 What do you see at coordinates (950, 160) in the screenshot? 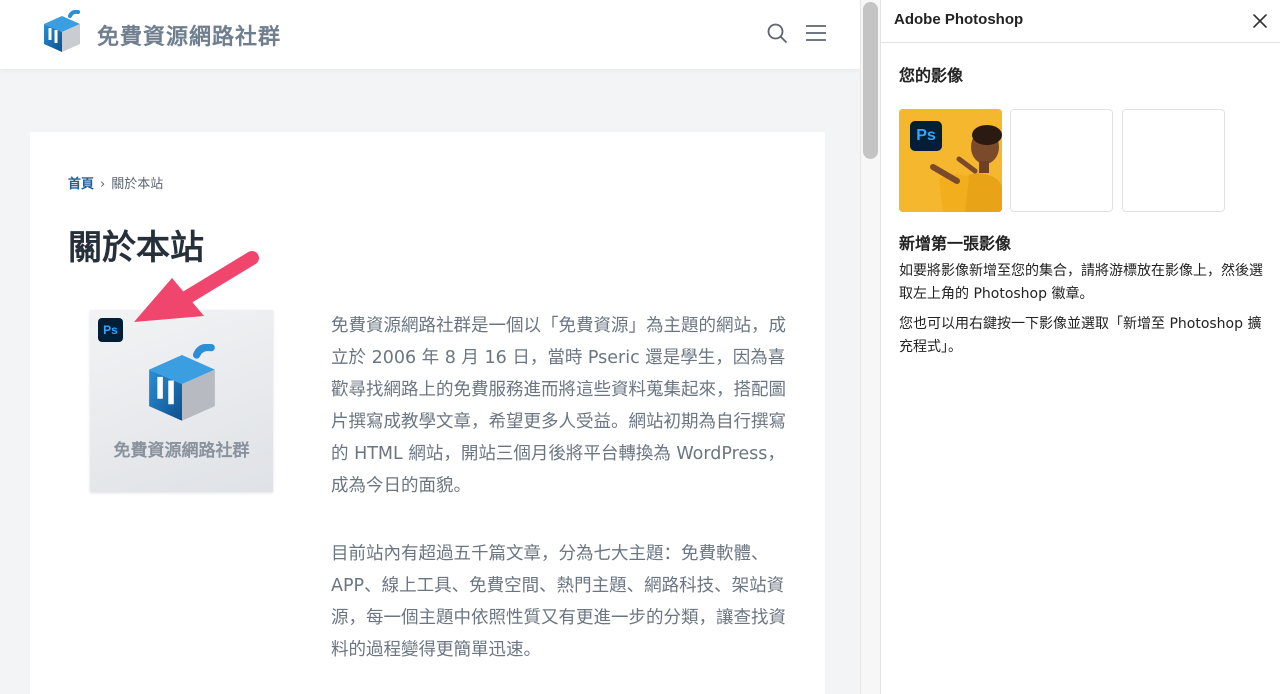
I see `image-slot-1: Ps` at bounding box center [950, 160].